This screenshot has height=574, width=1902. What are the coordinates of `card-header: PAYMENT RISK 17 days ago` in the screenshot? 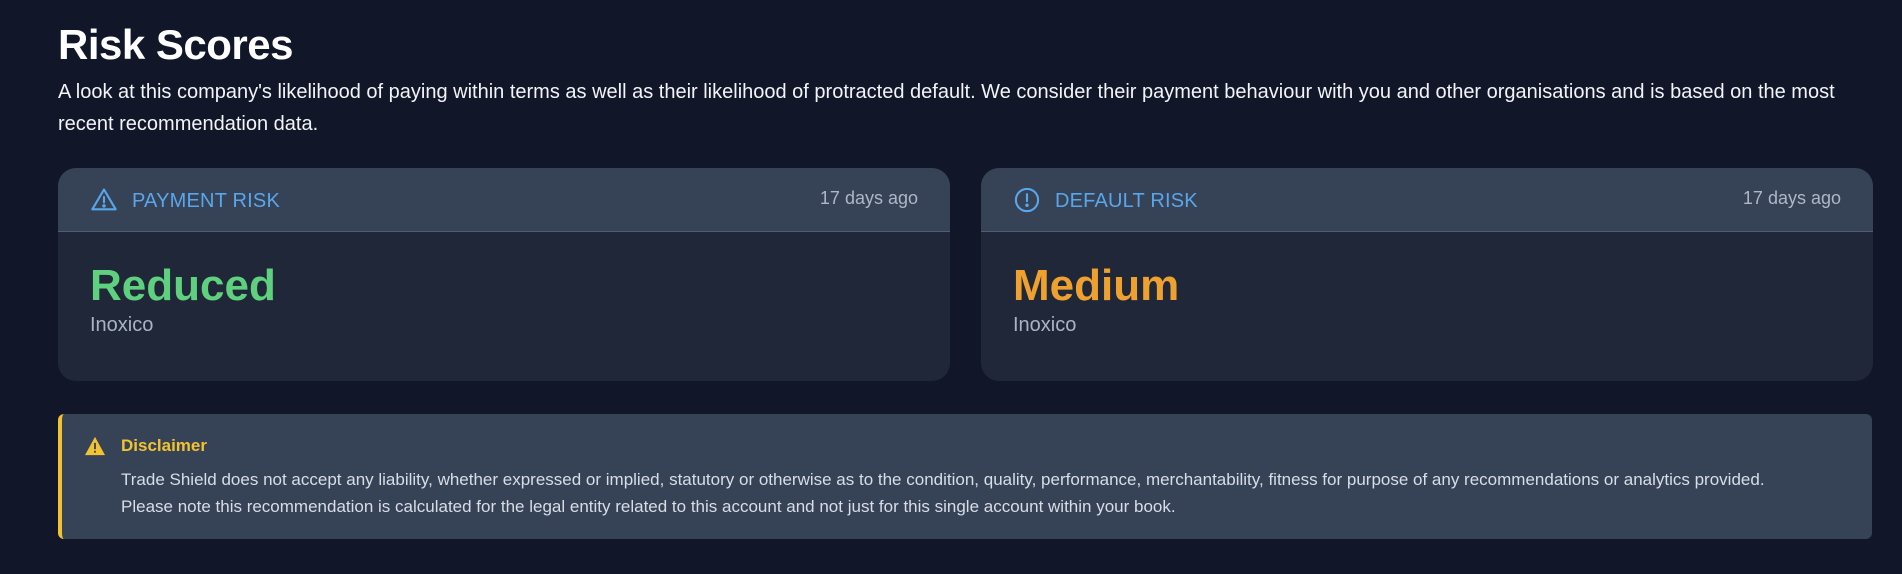 It's located at (504, 200).